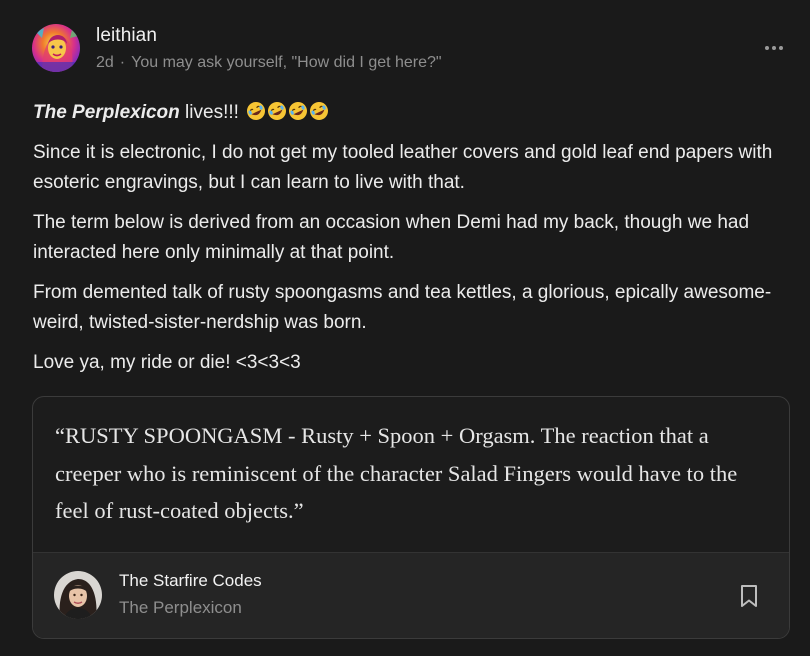 The height and width of the screenshot is (656, 810). I want to click on quote-source-bar: The Starfire Codes The Perplexicon, so click(411, 595).